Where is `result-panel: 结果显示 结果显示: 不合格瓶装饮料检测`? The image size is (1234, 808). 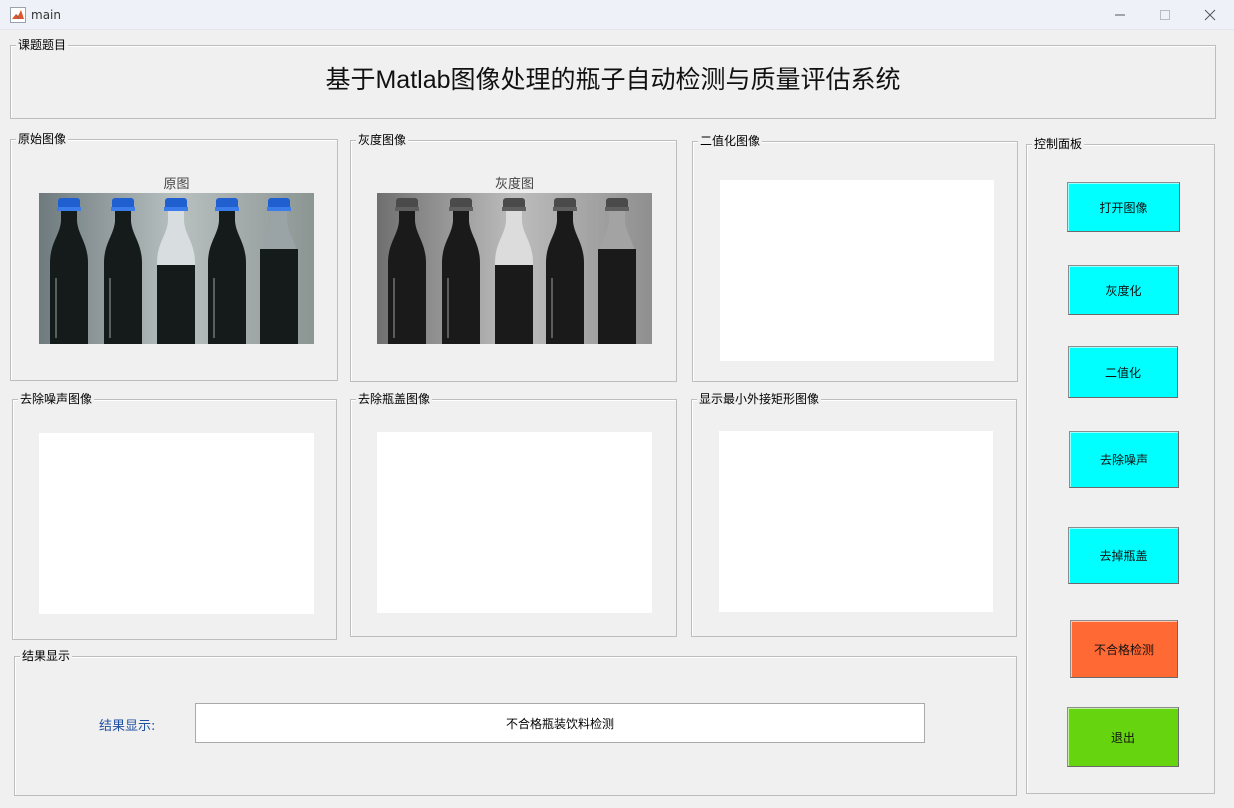 result-panel: 结果显示 结果显示: 不合格瓶装饮料检测 is located at coordinates (515, 722).